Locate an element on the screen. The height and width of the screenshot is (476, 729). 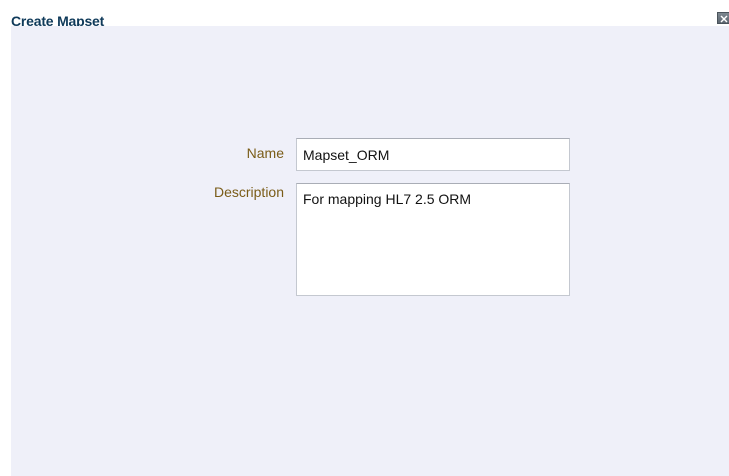
close-button is located at coordinates (723, 18).